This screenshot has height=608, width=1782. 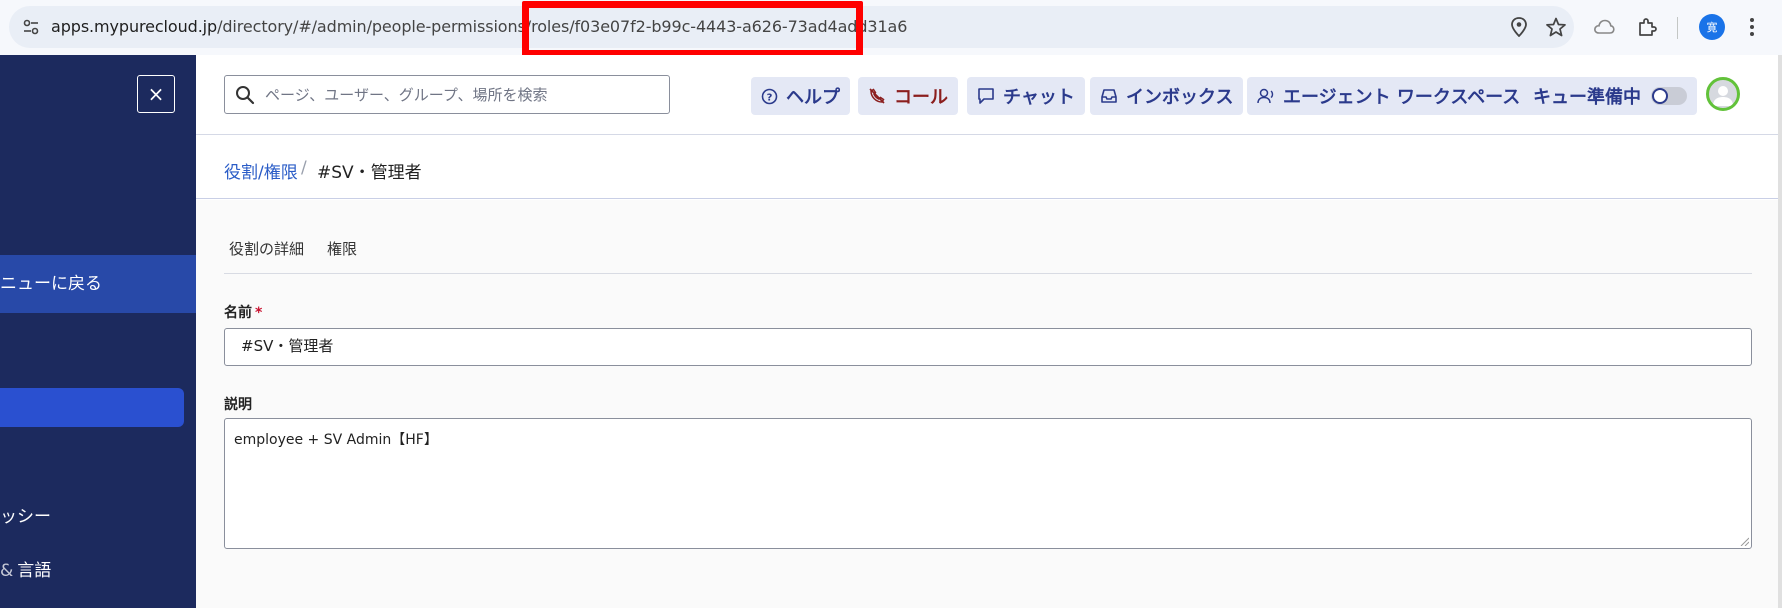 I want to click on agent-workspace-label: エージェント ワークスペース, so click(x=1402, y=97).